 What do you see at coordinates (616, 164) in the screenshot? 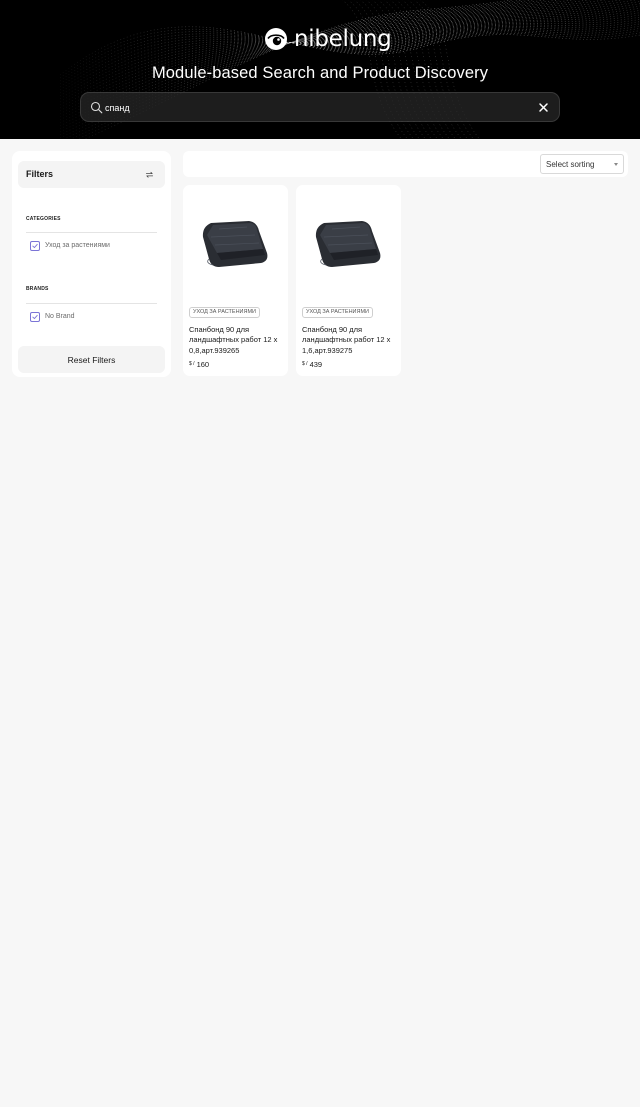
I see `chevron-down-icon` at bounding box center [616, 164].